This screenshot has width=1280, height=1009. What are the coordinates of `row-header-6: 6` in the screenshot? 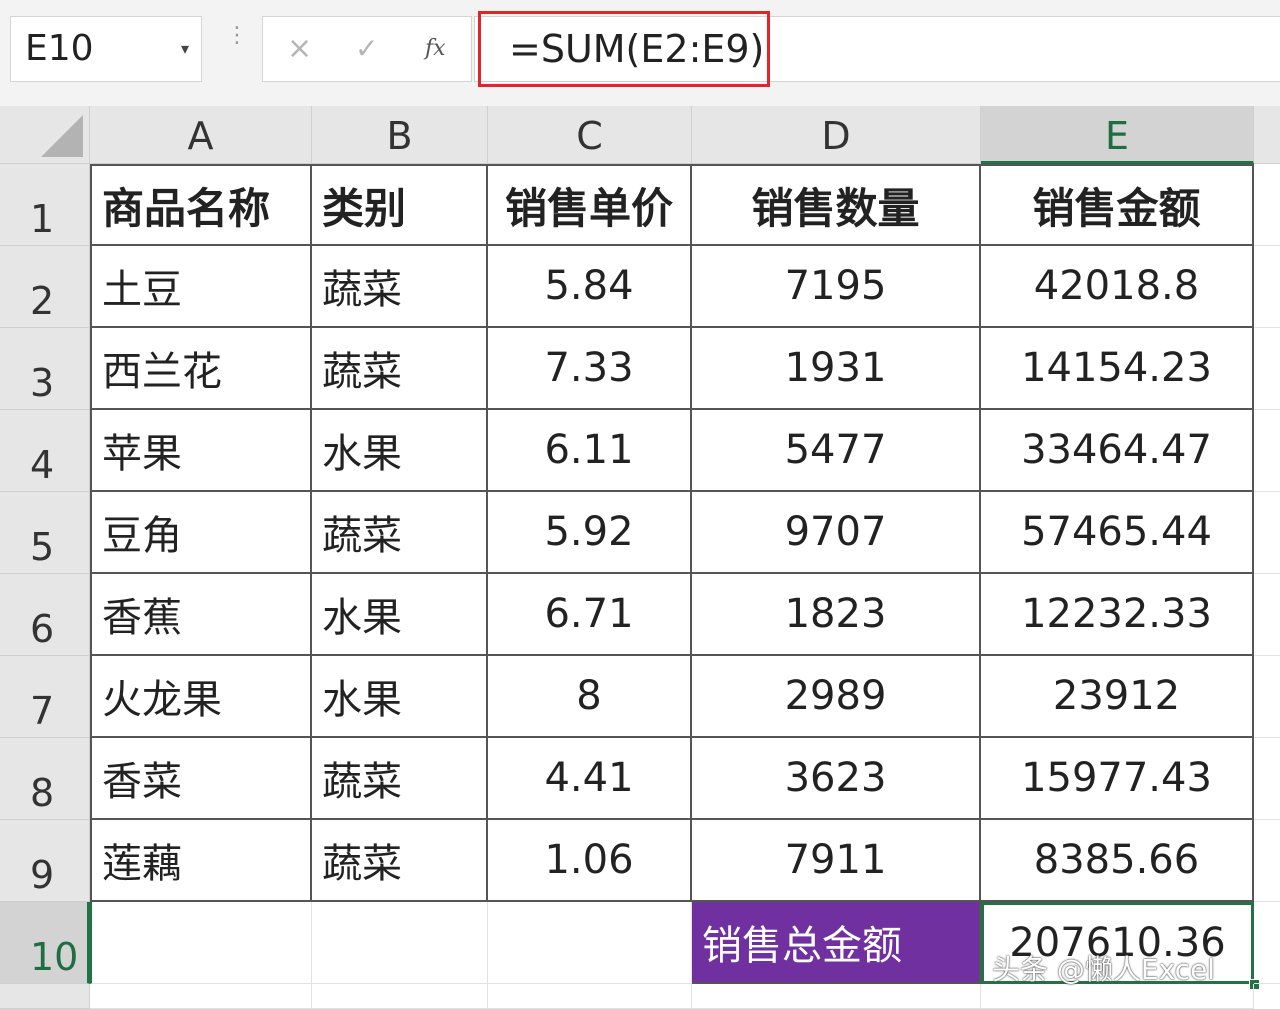 It's located at (45, 615).